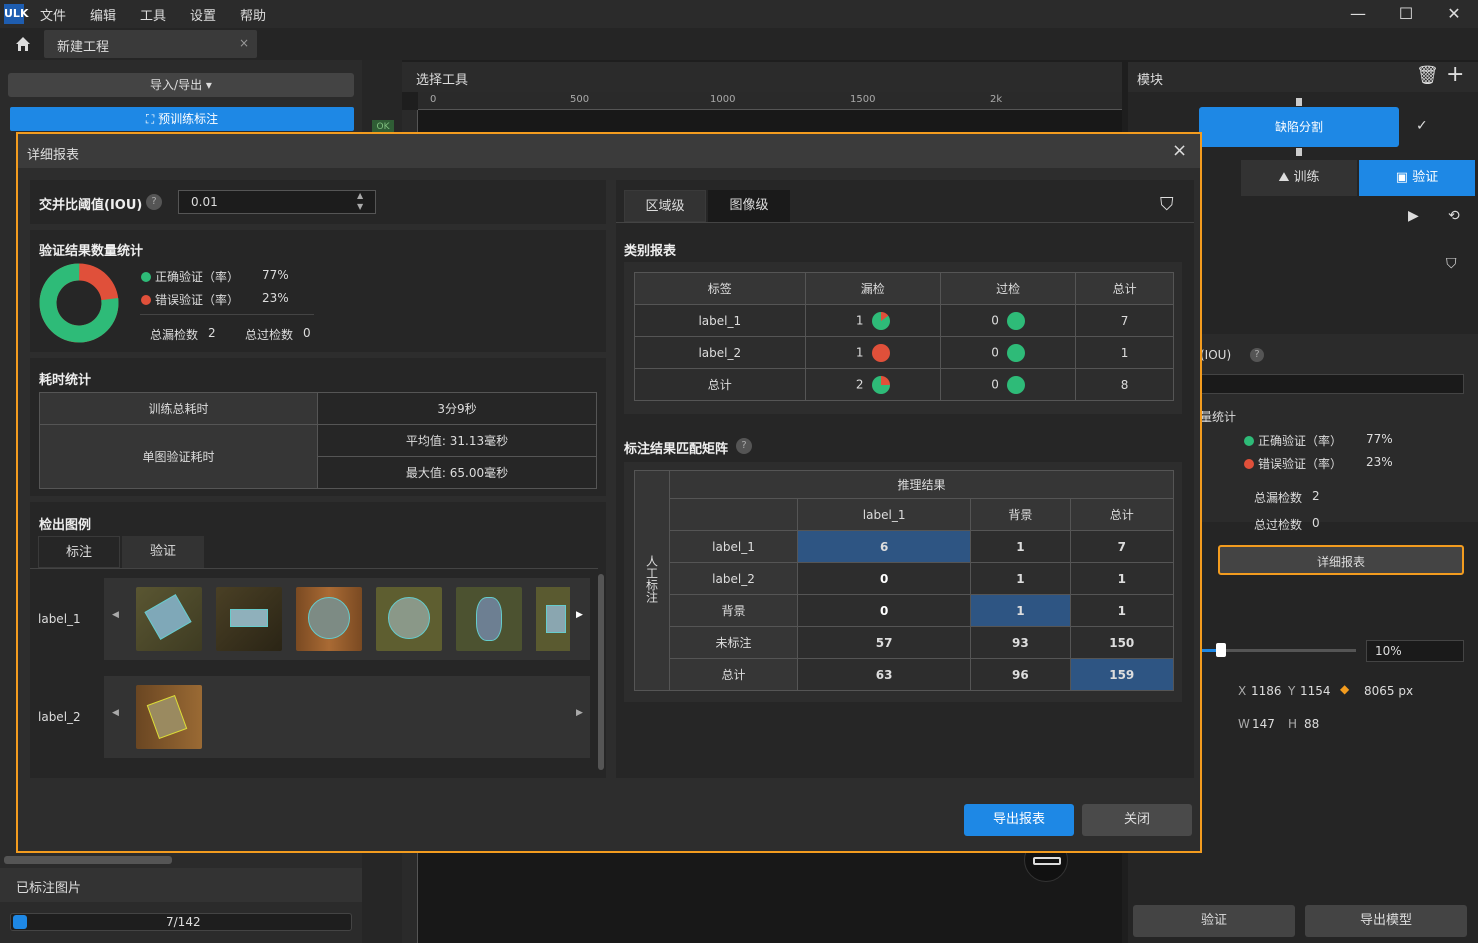 This screenshot has height=943, width=1478. What do you see at coordinates (79, 552) in the screenshot?
I see `tab-annotation: 标注` at bounding box center [79, 552].